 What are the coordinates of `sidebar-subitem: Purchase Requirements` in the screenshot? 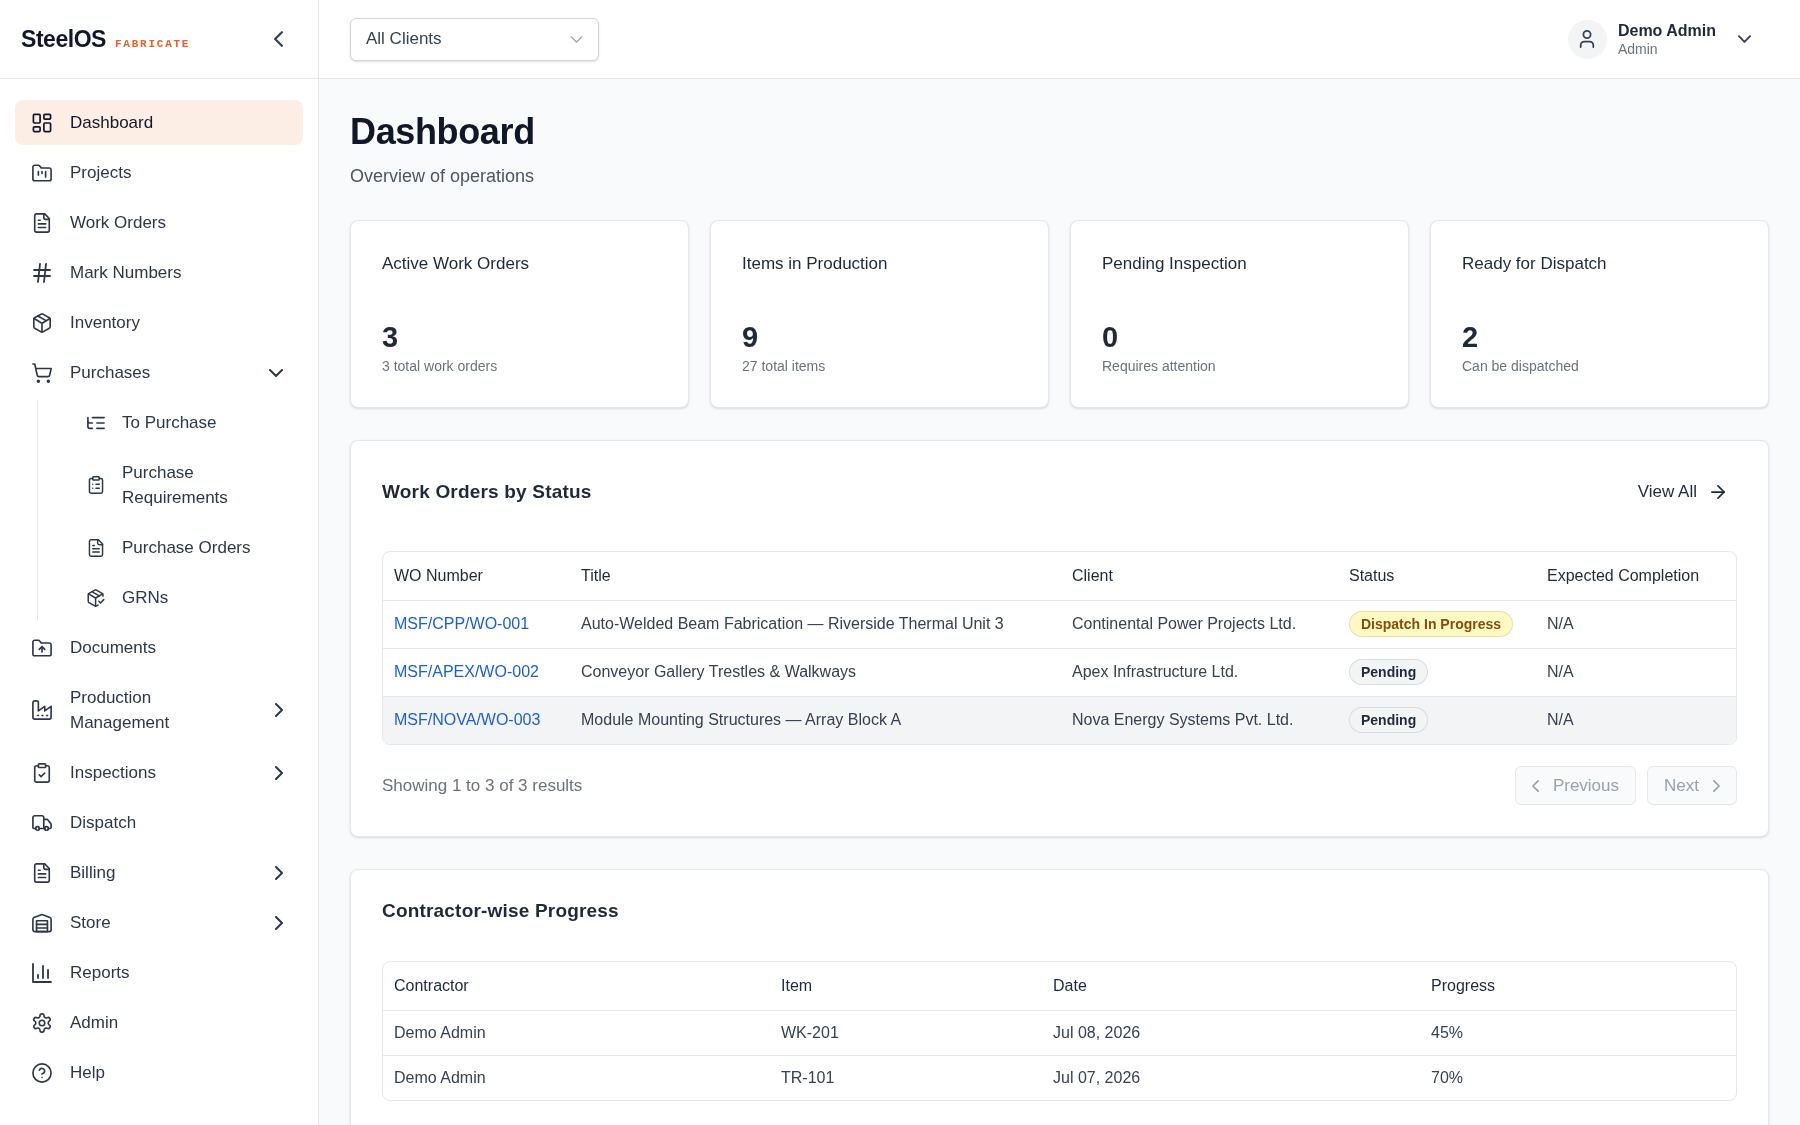 It's located at (176, 485).